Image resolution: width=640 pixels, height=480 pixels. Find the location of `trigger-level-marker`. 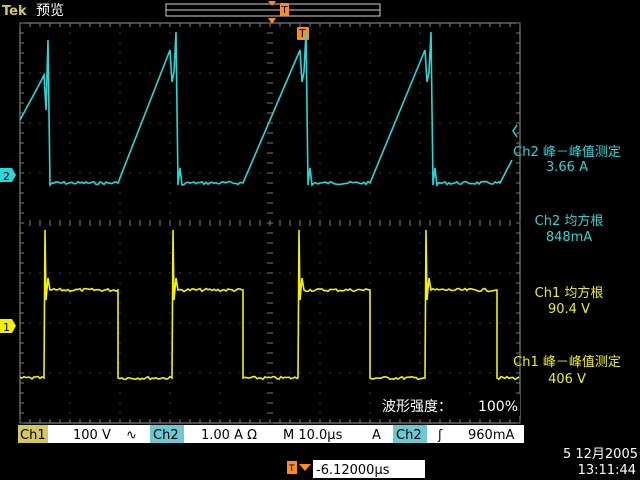

trigger-level-marker is located at coordinates (515, 131).